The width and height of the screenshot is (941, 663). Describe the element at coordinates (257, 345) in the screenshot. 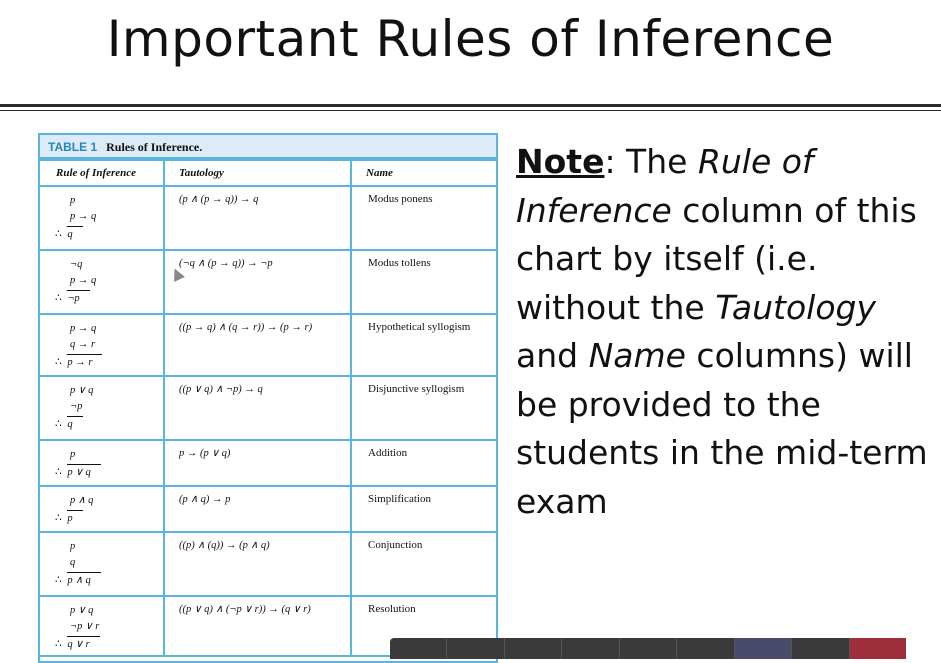

I see `tautology-cell: ((p → q) ∧ (q → r)) → (p → r)` at that location.